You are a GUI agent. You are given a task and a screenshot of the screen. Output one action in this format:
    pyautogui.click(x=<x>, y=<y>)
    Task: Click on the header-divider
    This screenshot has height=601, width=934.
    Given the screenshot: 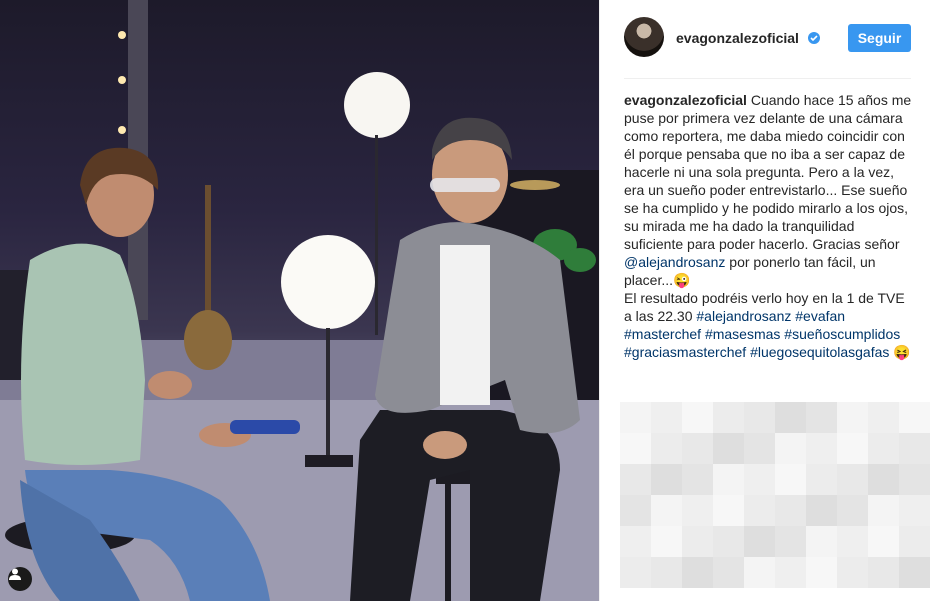 What is the action you would take?
    pyautogui.click(x=767, y=78)
    